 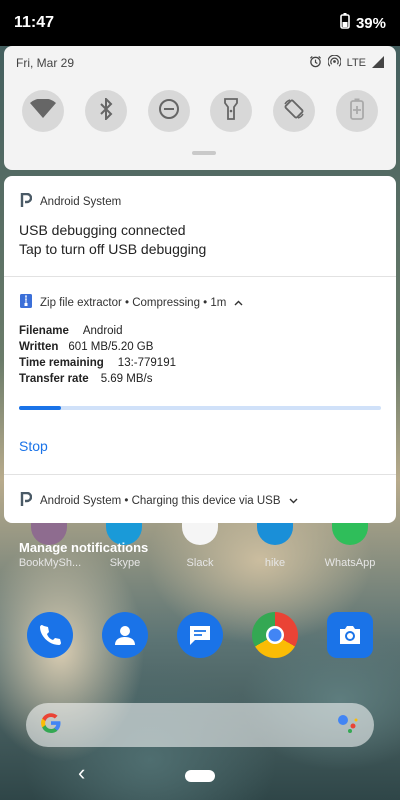 What do you see at coordinates (39, 347) in the screenshot?
I see `detail-key: Written` at bounding box center [39, 347].